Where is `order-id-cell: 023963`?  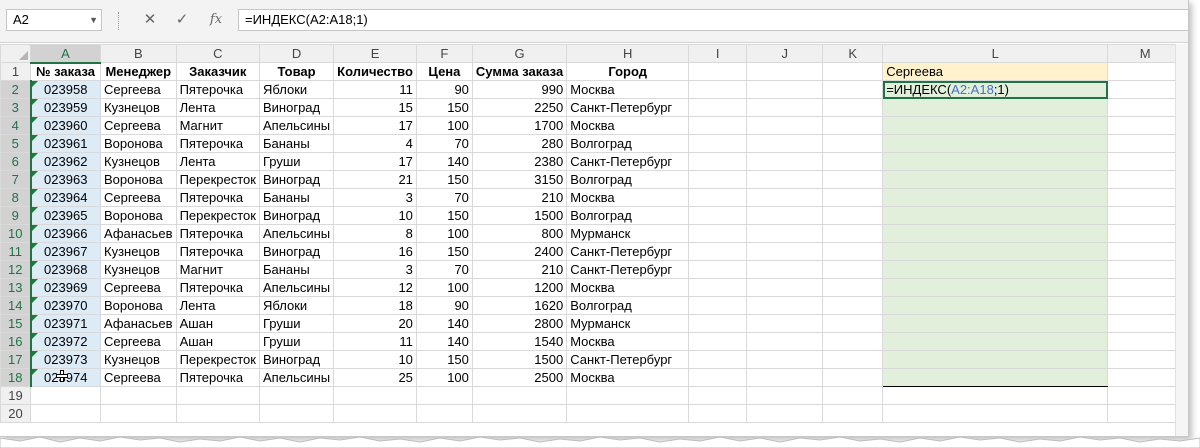 order-id-cell: 023963 is located at coordinates (65, 179).